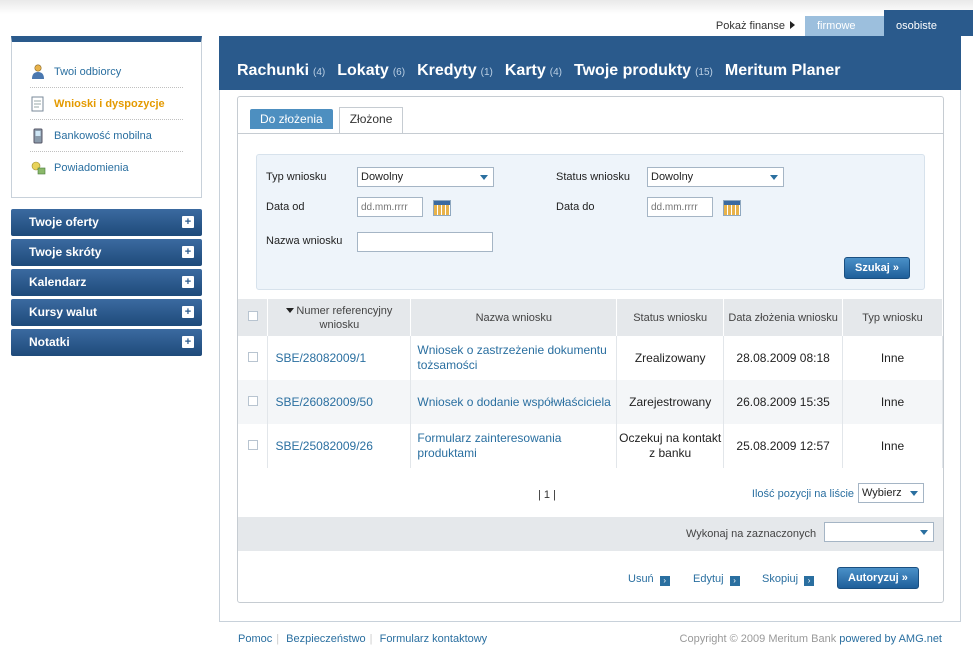 This screenshot has width=973, height=668. Describe the element at coordinates (91, 168) in the screenshot. I see `sidebar-item-label: Powiadomienia` at that location.